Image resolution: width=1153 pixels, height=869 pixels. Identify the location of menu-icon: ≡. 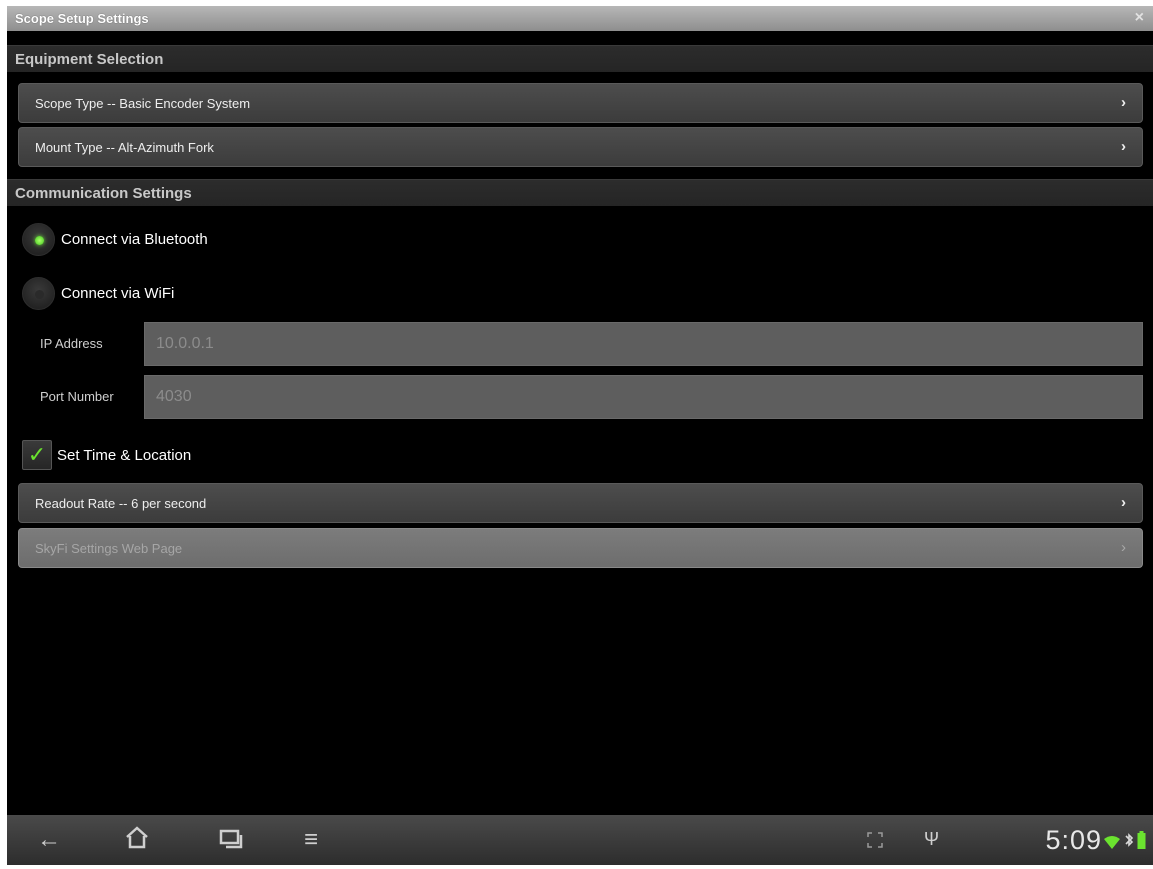
(311, 840).